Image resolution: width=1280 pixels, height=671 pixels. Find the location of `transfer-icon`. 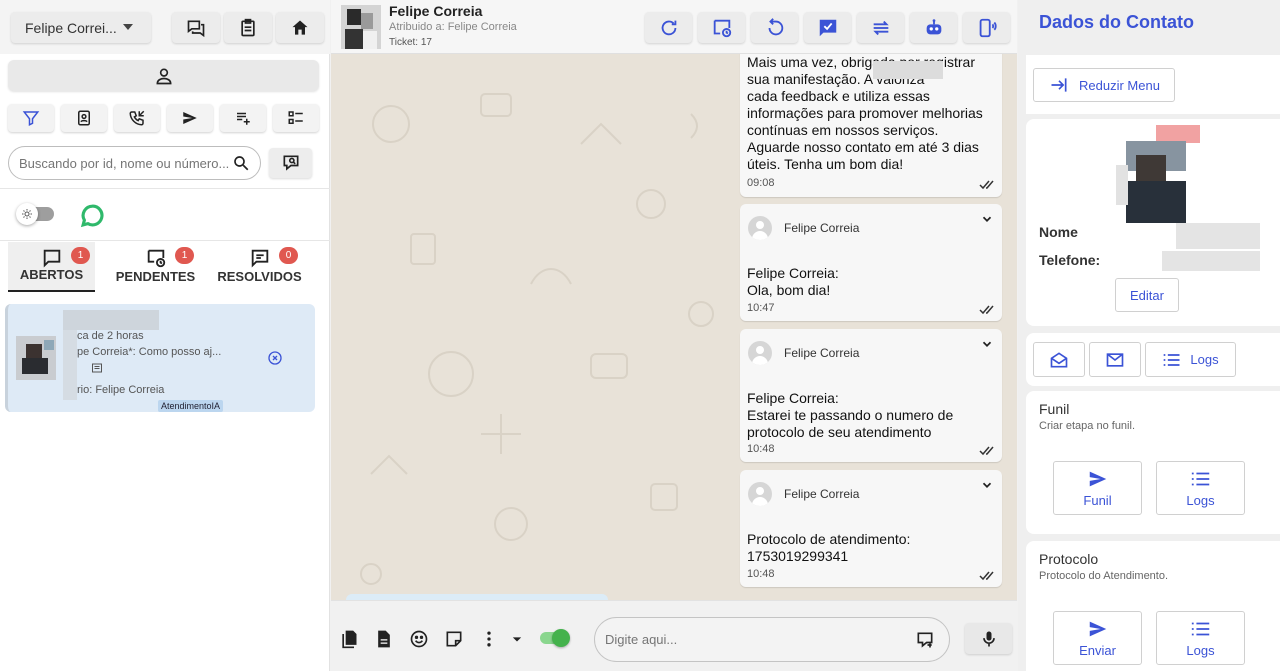

transfer-icon is located at coordinates (880, 27).